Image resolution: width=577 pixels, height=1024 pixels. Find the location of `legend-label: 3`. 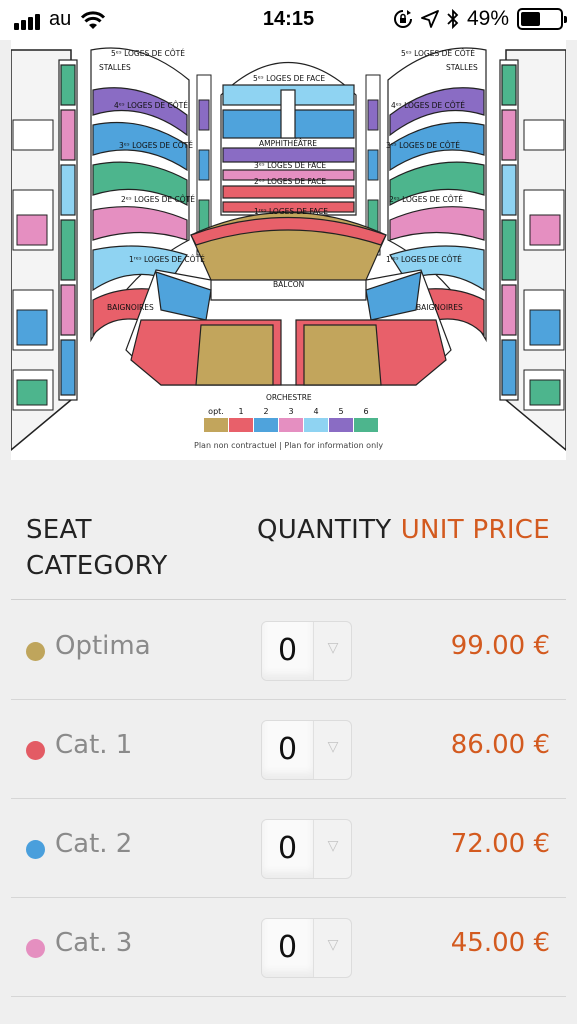

legend-label: 3 is located at coordinates (290, 411).